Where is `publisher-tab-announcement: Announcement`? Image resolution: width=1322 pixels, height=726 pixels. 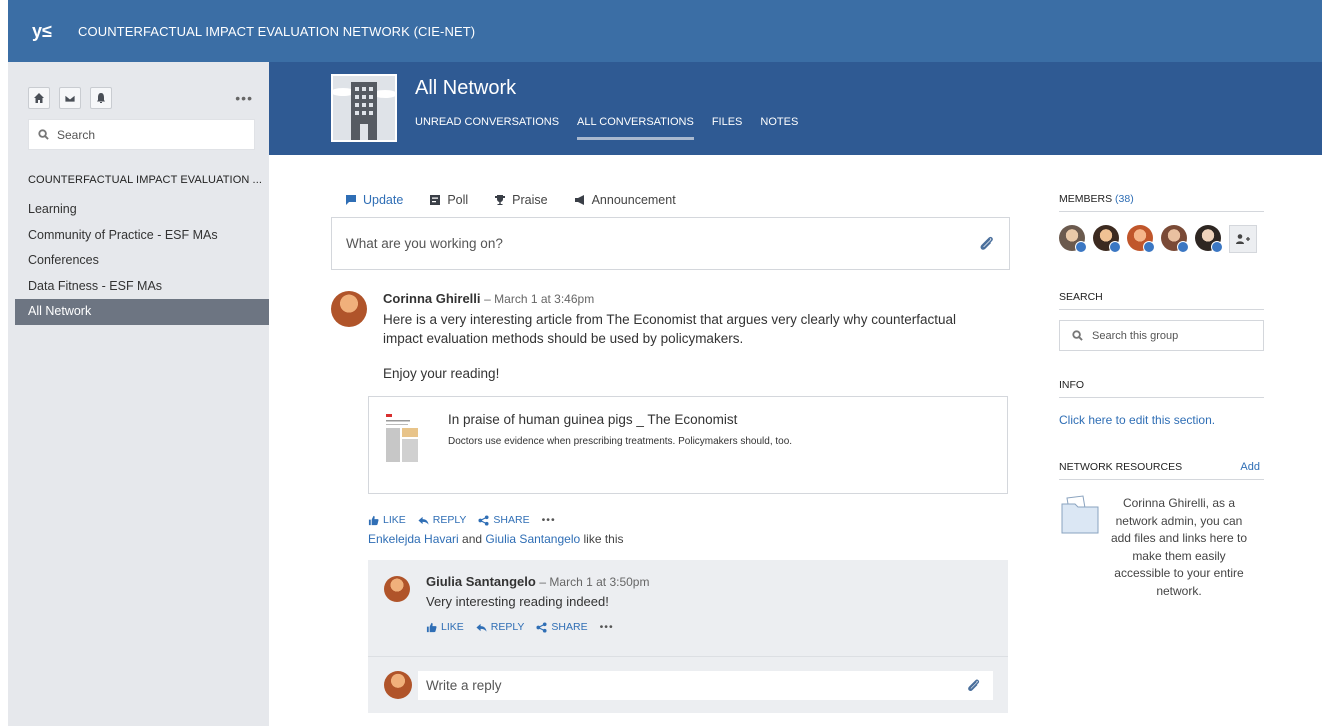
publisher-tab-announcement: Announcement is located at coordinates (625, 200).